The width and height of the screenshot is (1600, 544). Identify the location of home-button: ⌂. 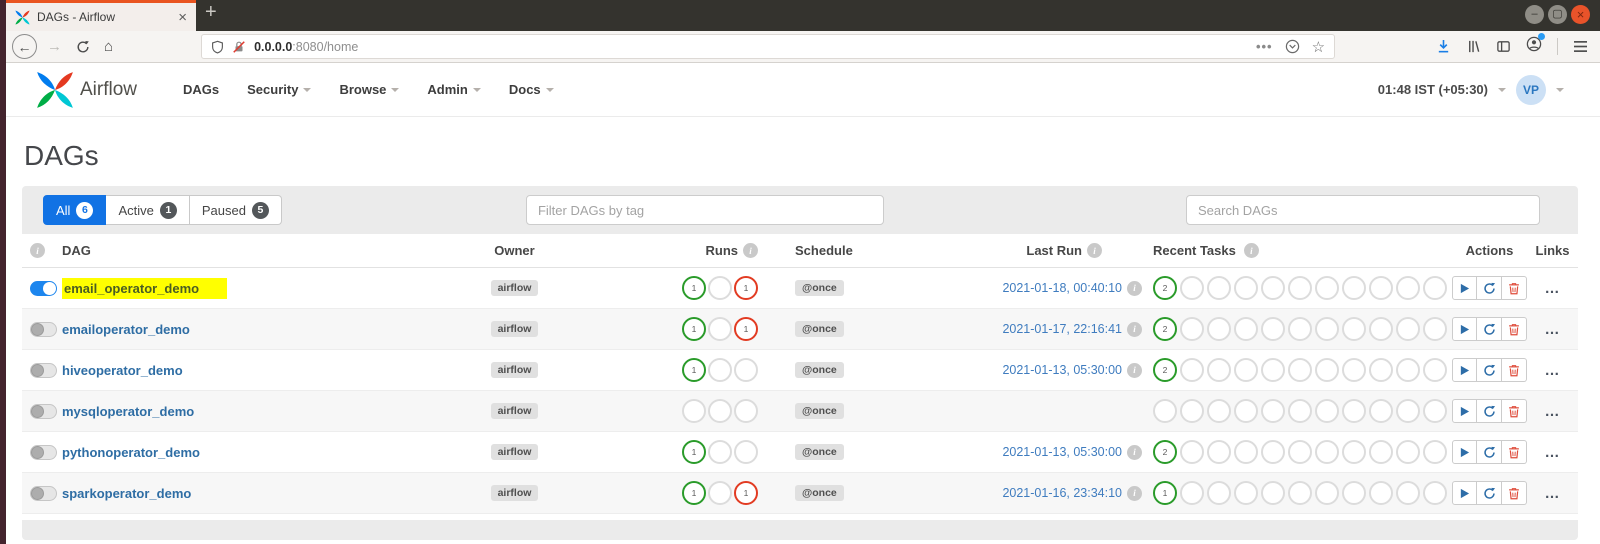
(108, 46).